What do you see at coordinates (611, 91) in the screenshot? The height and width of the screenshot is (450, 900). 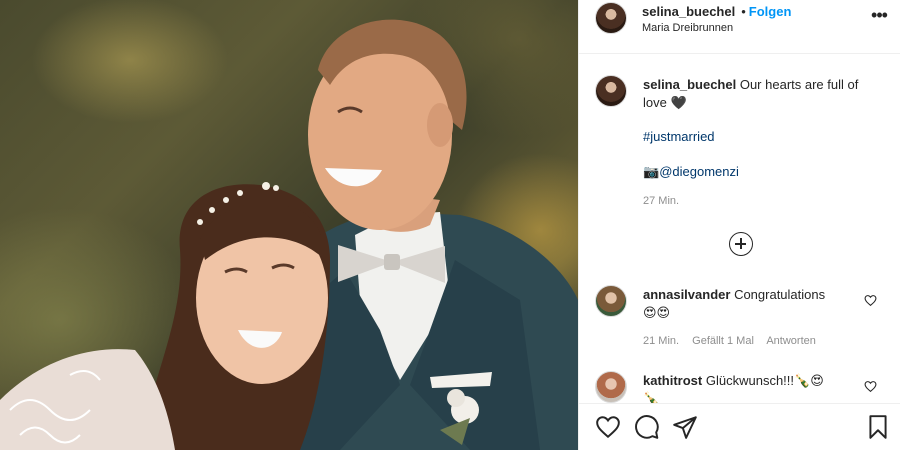 I see `caption-avatar` at bounding box center [611, 91].